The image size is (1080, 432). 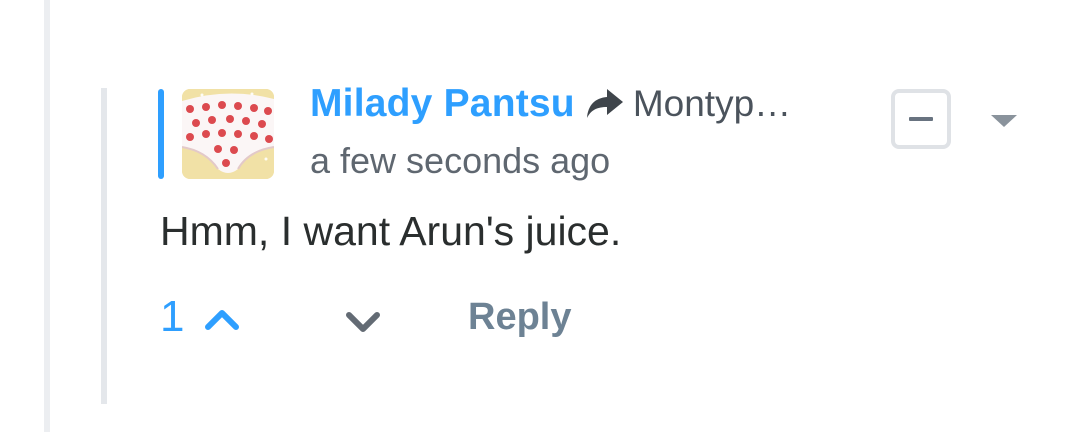 I want to click on chevron-up-icon, so click(x=222, y=320).